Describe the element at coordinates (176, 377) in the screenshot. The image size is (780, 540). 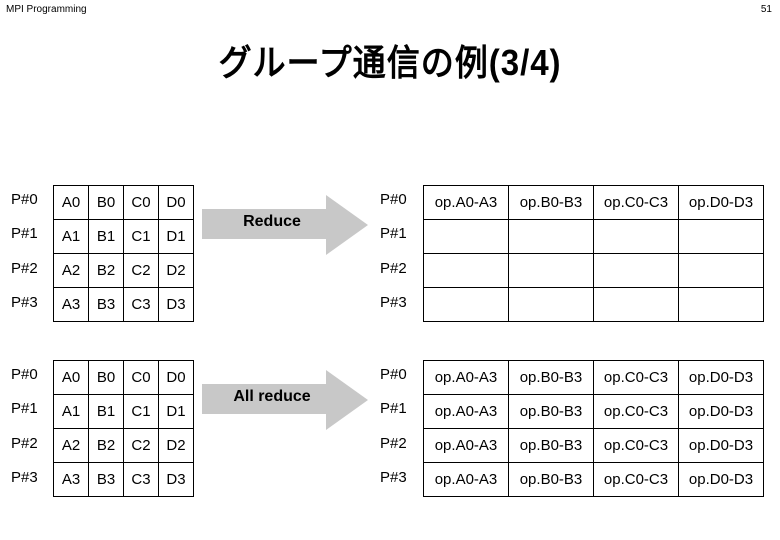
I see `buffer-cell: D0` at that location.